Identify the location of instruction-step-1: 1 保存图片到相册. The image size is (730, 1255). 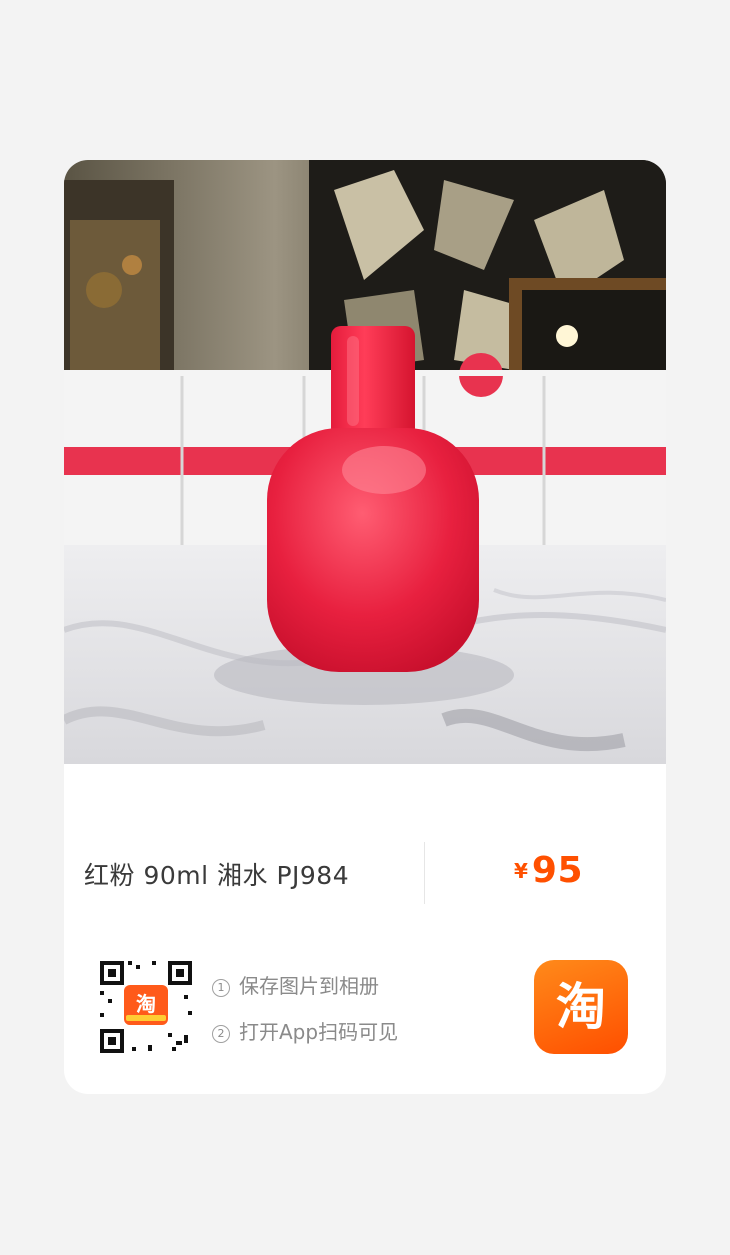
(295, 984).